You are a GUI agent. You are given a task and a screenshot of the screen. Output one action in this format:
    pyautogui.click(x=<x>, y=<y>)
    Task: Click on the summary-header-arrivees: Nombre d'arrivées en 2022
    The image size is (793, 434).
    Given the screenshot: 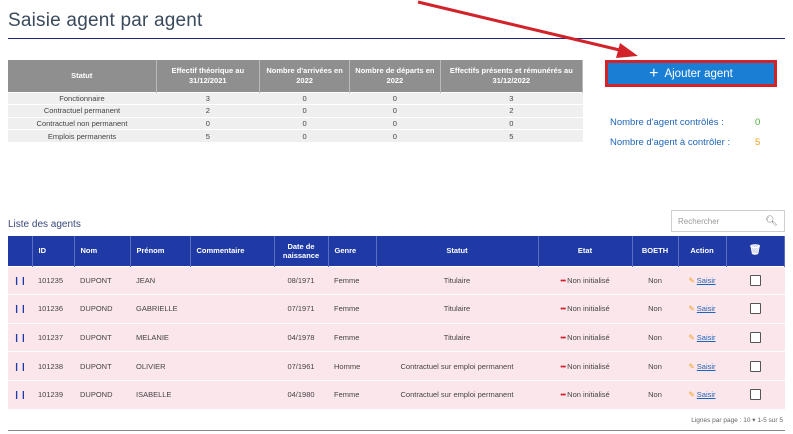 What is the action you would take?
    pyautogui.click(x=305, y=76)
    